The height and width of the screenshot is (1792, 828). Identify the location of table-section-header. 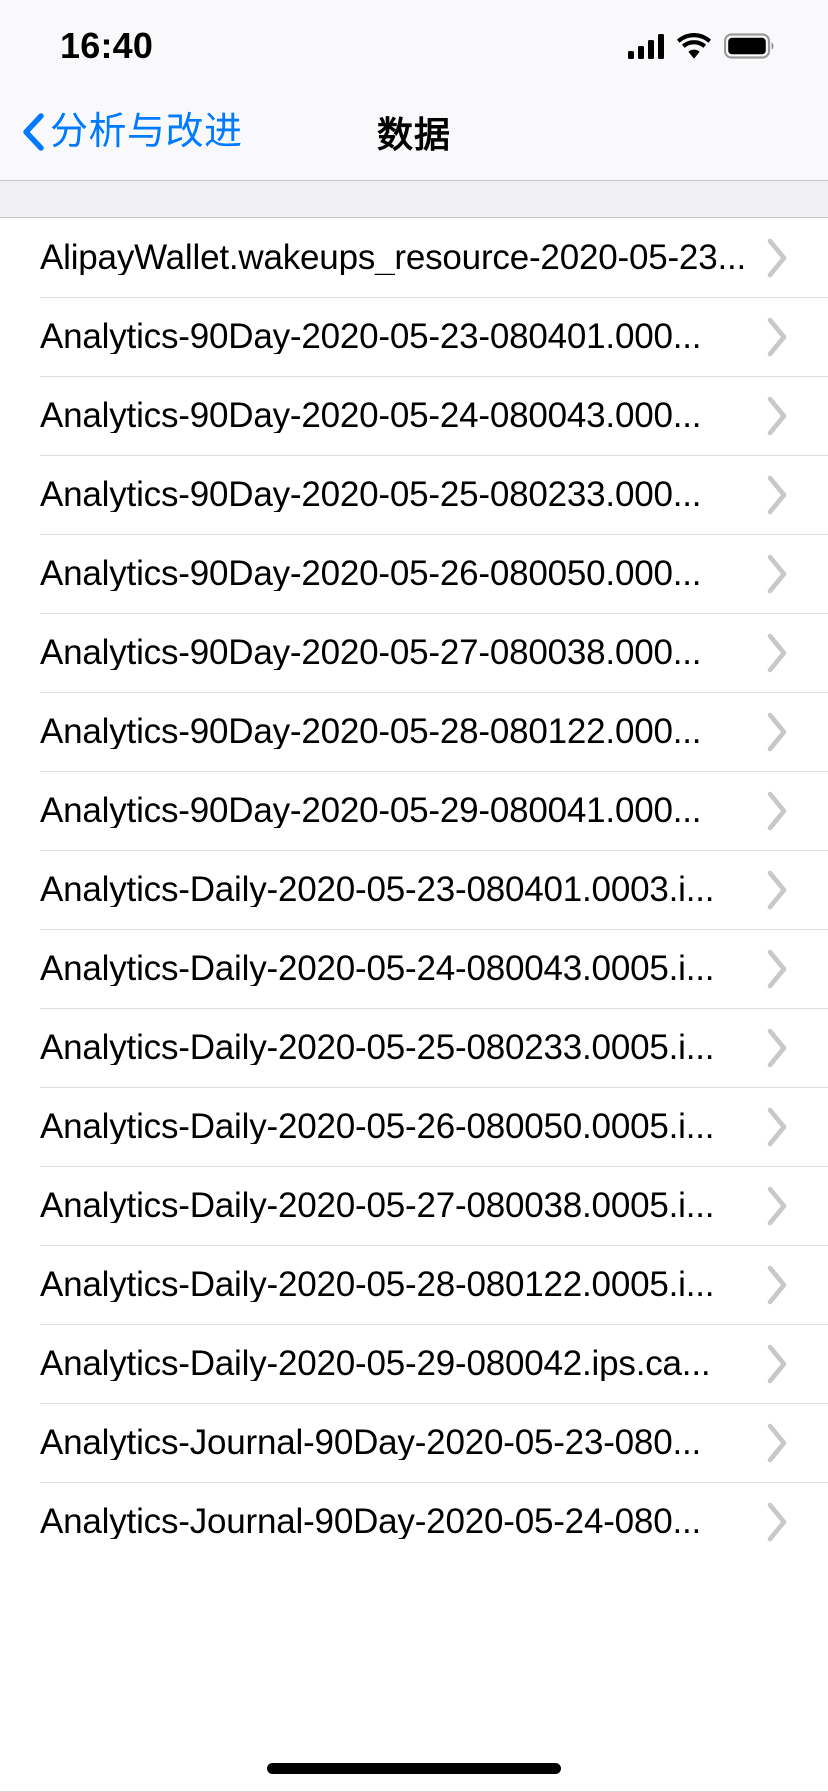
(414, 199).